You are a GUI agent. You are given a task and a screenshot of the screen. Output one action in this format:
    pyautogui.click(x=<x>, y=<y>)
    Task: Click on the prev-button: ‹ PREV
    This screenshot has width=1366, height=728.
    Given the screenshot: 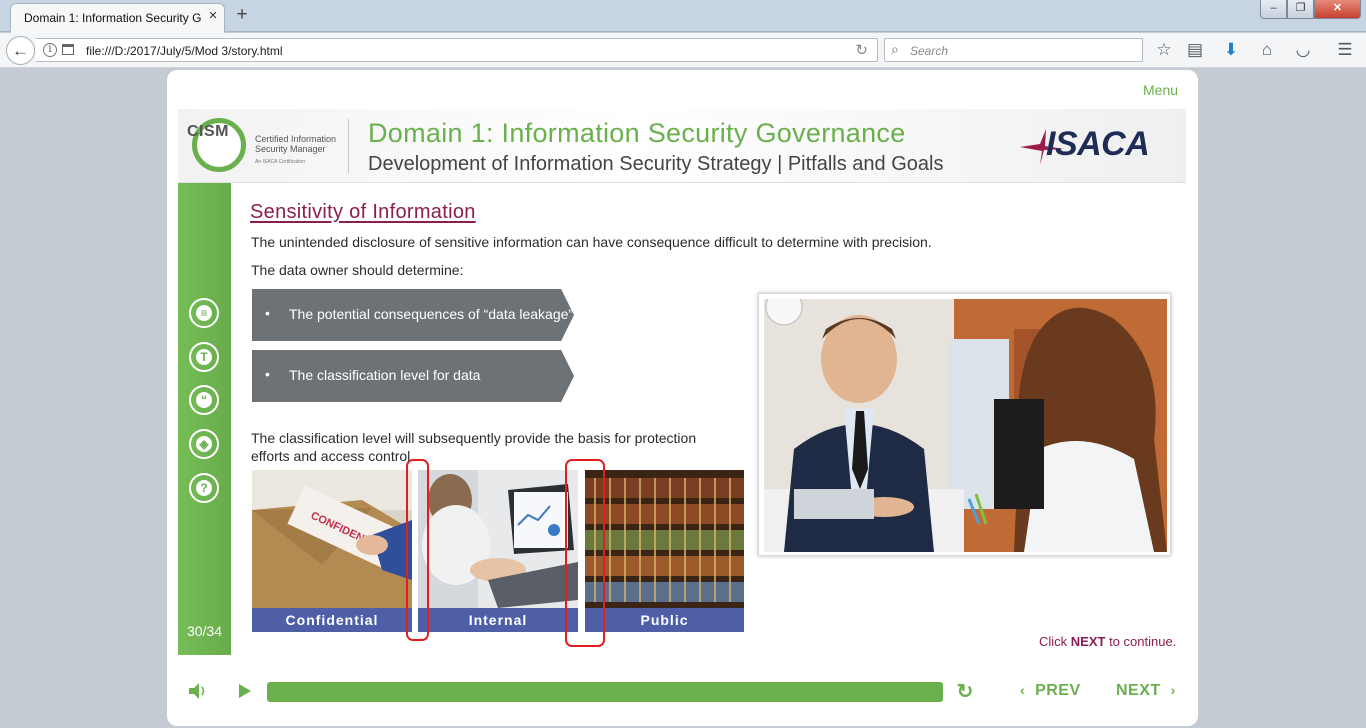 What is the action you would take?
    pyautogui.click(x=1050, y=691)
    